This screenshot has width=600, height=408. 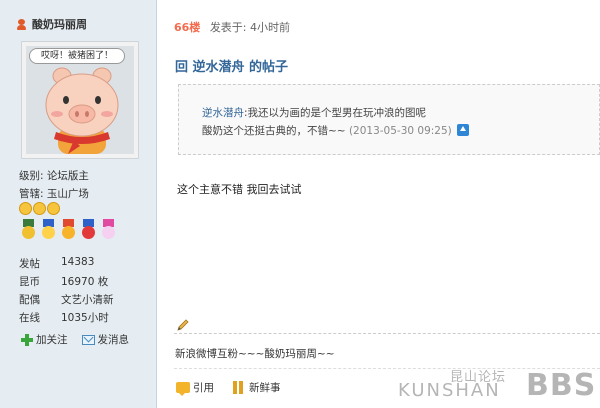 I want to click on stat-key: 配偶, so click(x=29, y=300).